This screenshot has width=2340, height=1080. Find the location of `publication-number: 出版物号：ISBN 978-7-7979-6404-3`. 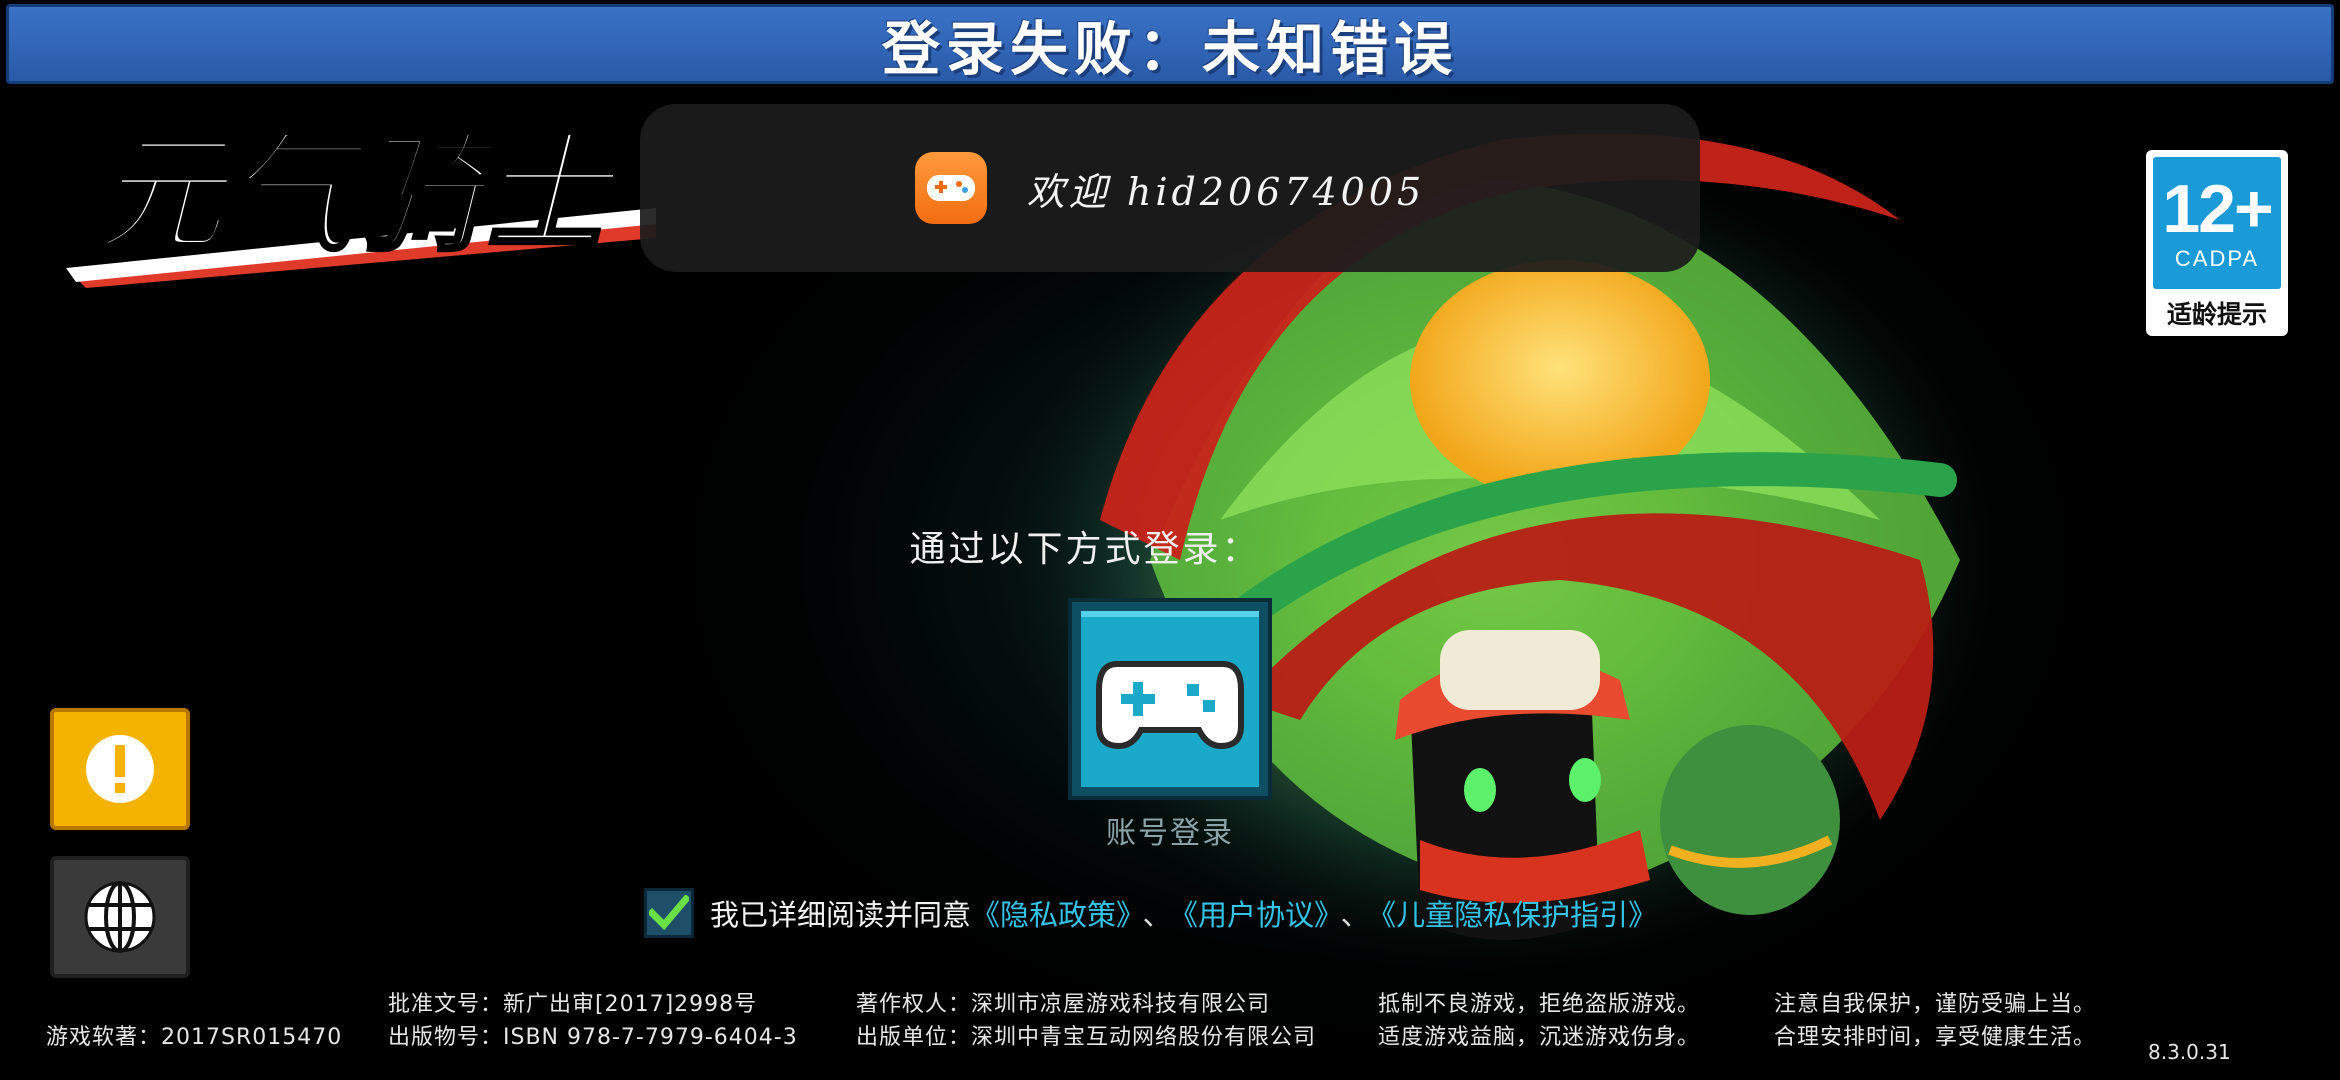

publication-number: 出版物号：ISBN 978-7-7979-6404-3 is located at coordinates (593, 1037).